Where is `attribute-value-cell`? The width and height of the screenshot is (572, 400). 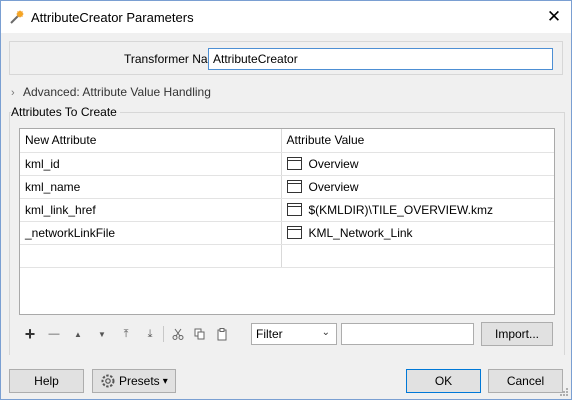
attribute-value-cell is located at coordinates (417, 256).